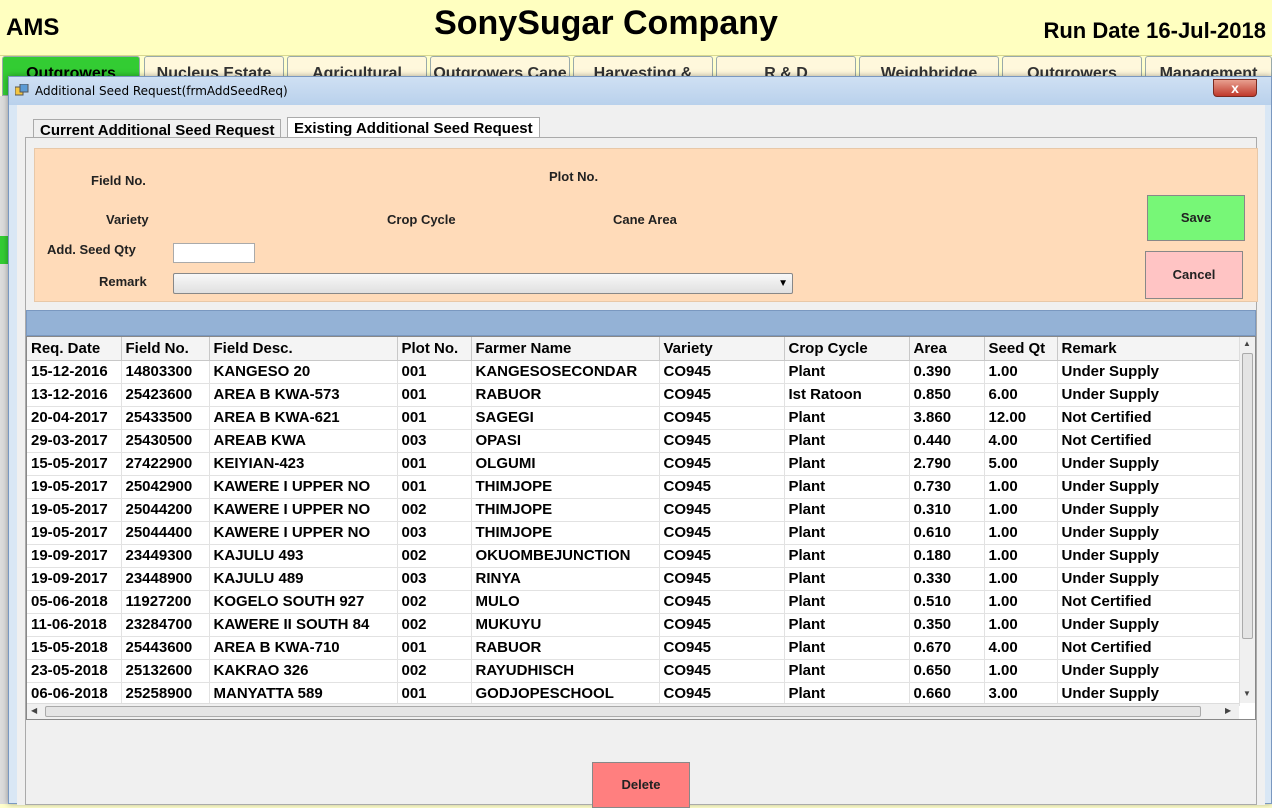 The image size is (1272, 808). Describe the element at coordinates (623, 711) in the screenshot. I see `horizontal-scroll-thumb` at that location.